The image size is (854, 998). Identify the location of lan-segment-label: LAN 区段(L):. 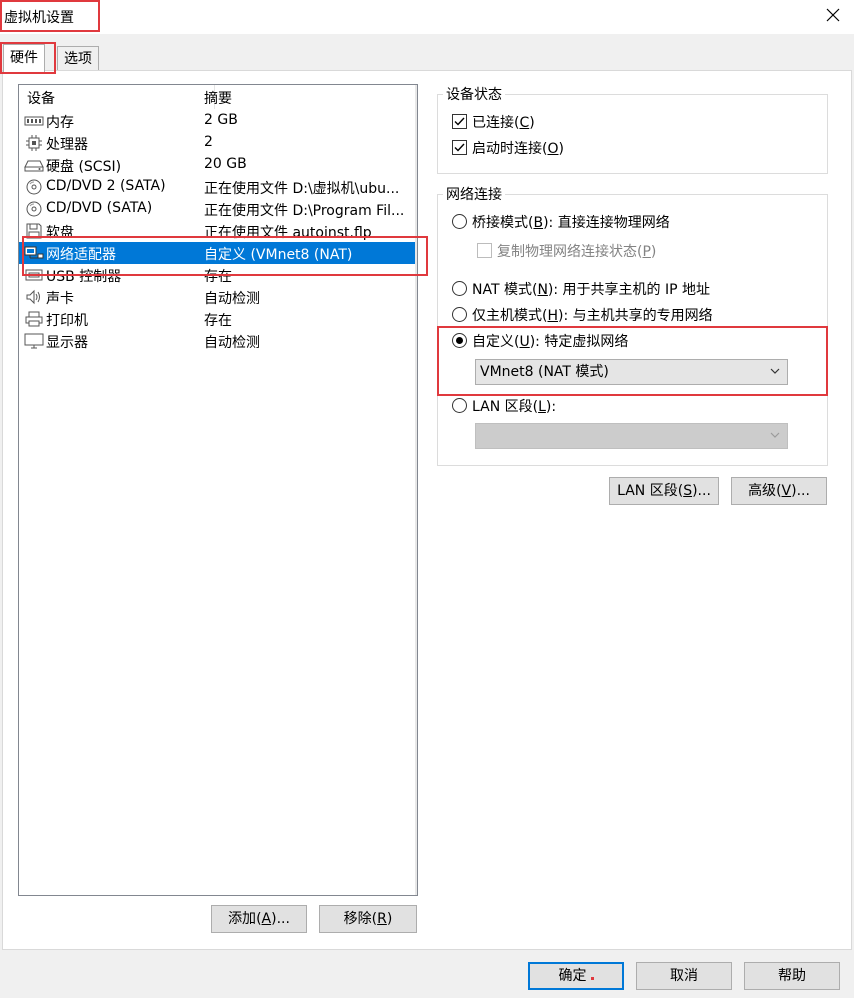
(514, 406).